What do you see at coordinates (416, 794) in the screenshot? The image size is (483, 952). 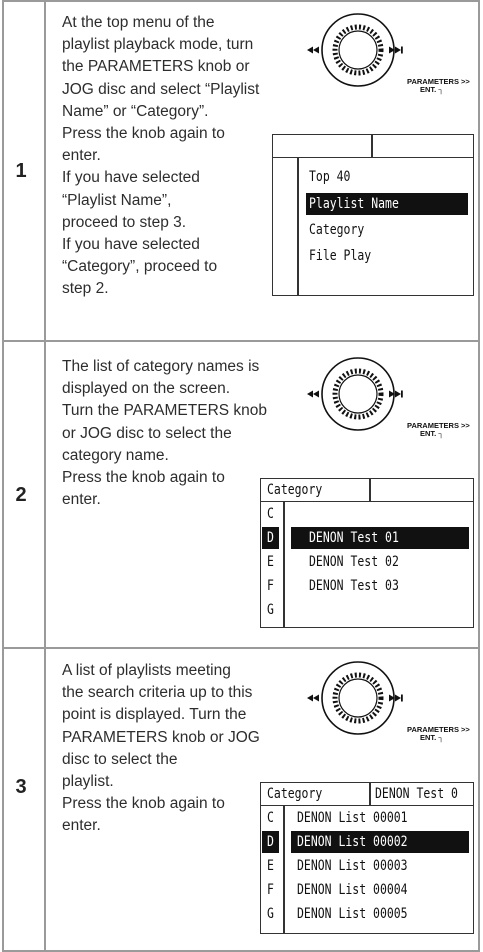 I see `lcd-header-category: DENON Test 0` at bounding box center [416, 794].